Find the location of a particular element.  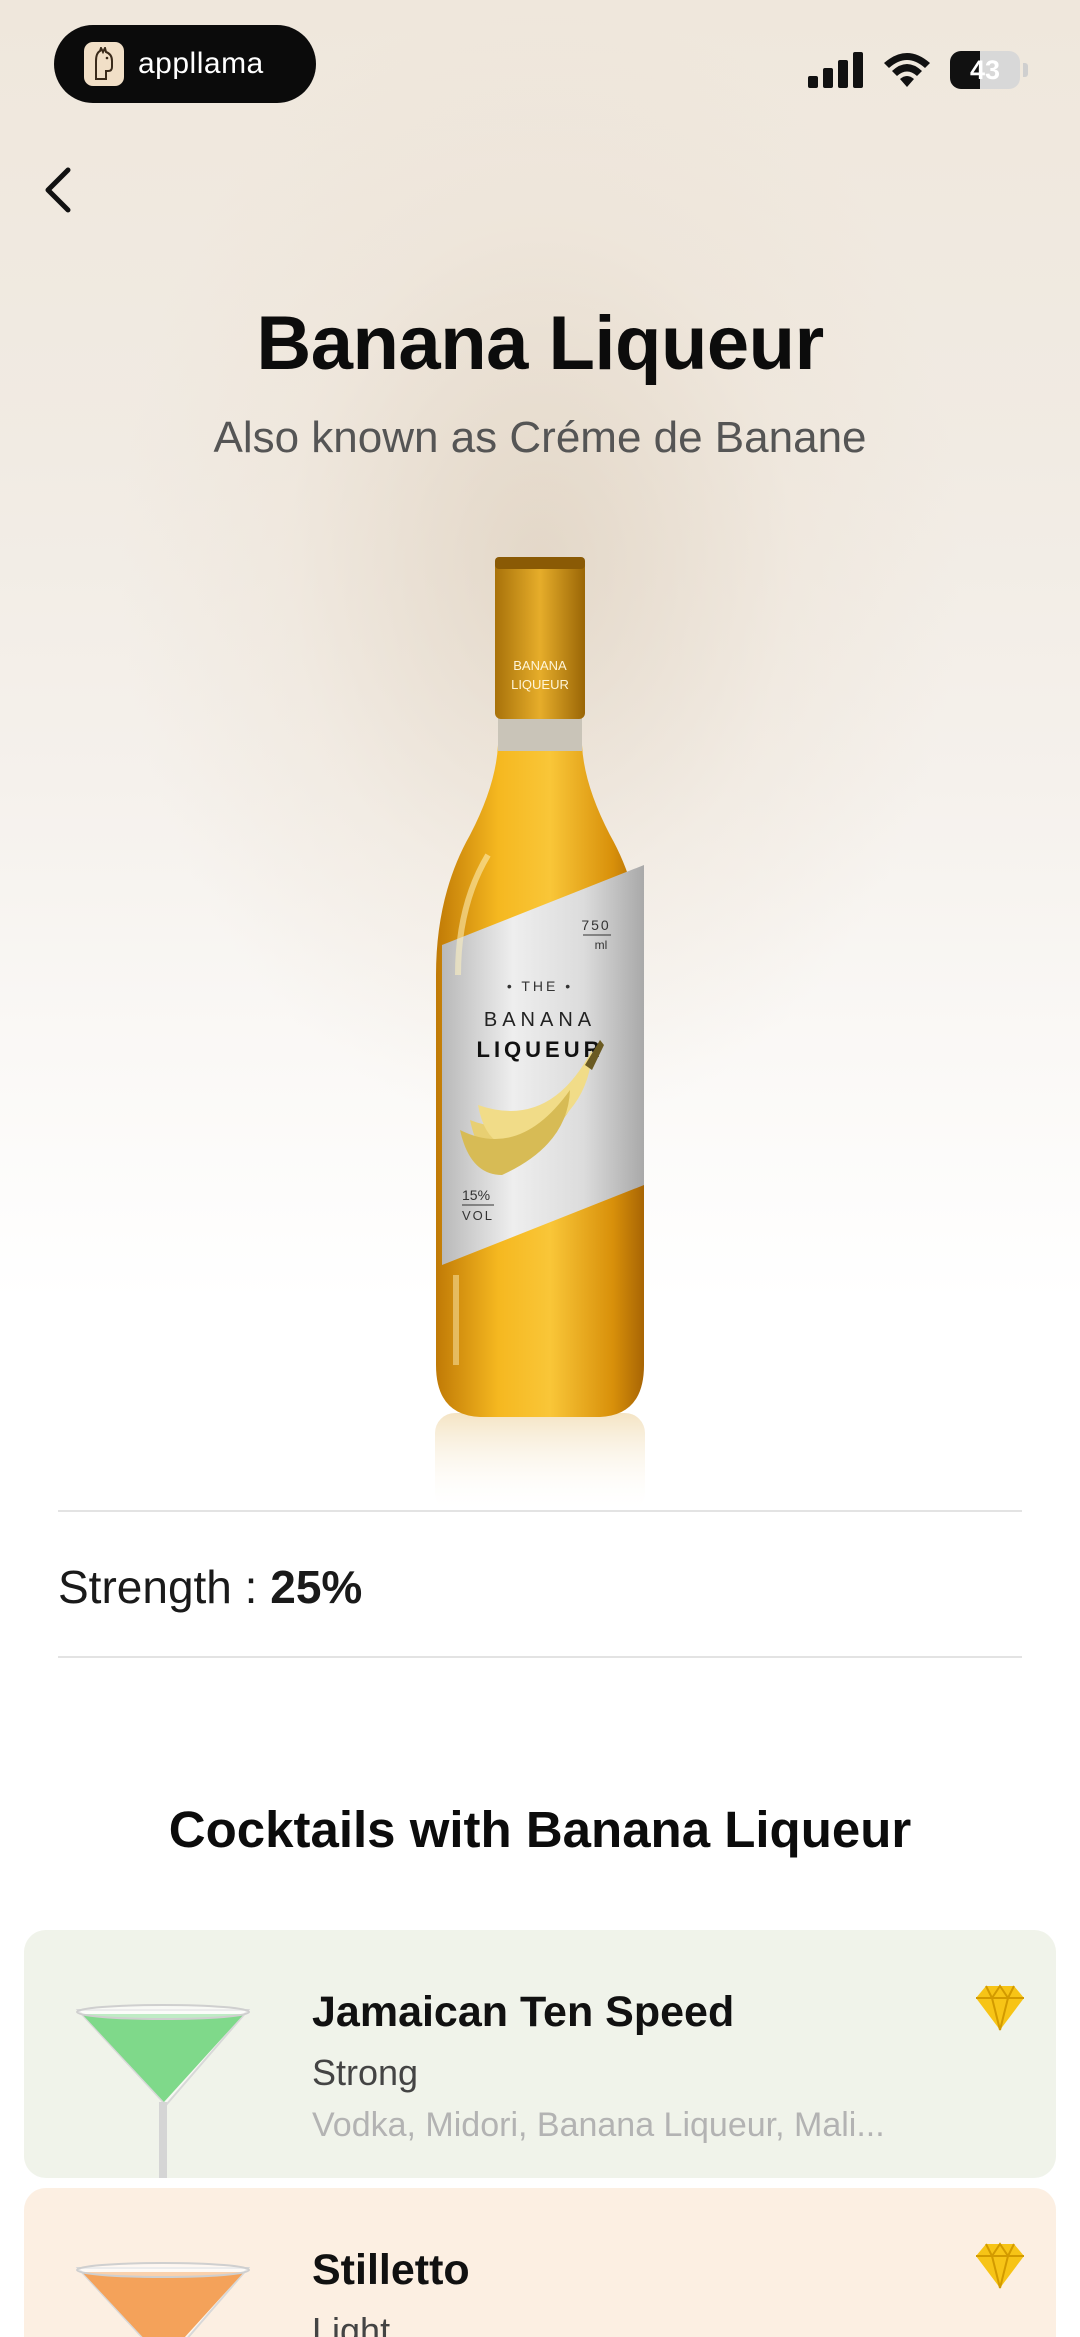

label-the: • THE • is located at coordinates (540, 986).